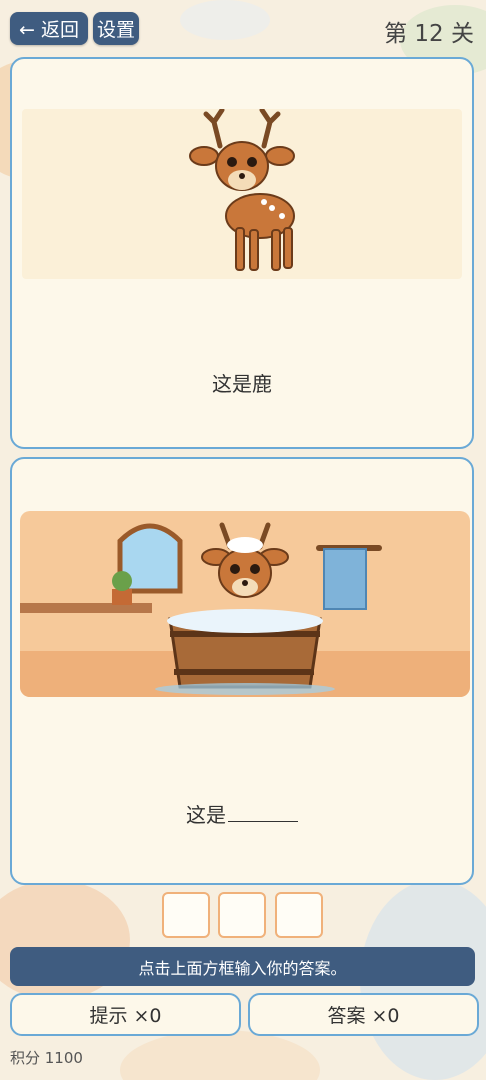 Image resolution: width=486 pixels, height=1080 pixels. I want to click on answer-blank, so click(263, 821).